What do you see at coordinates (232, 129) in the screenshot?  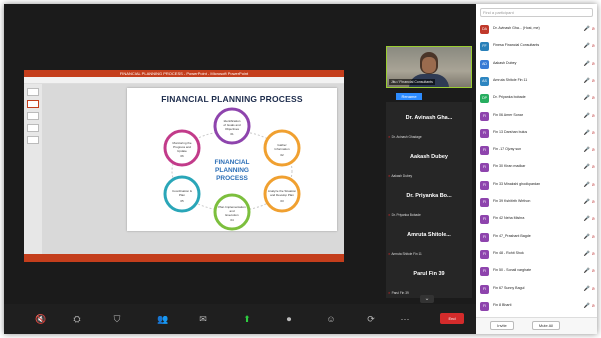 I see `svg-text: Objectives` at bounding box center [232, 129].